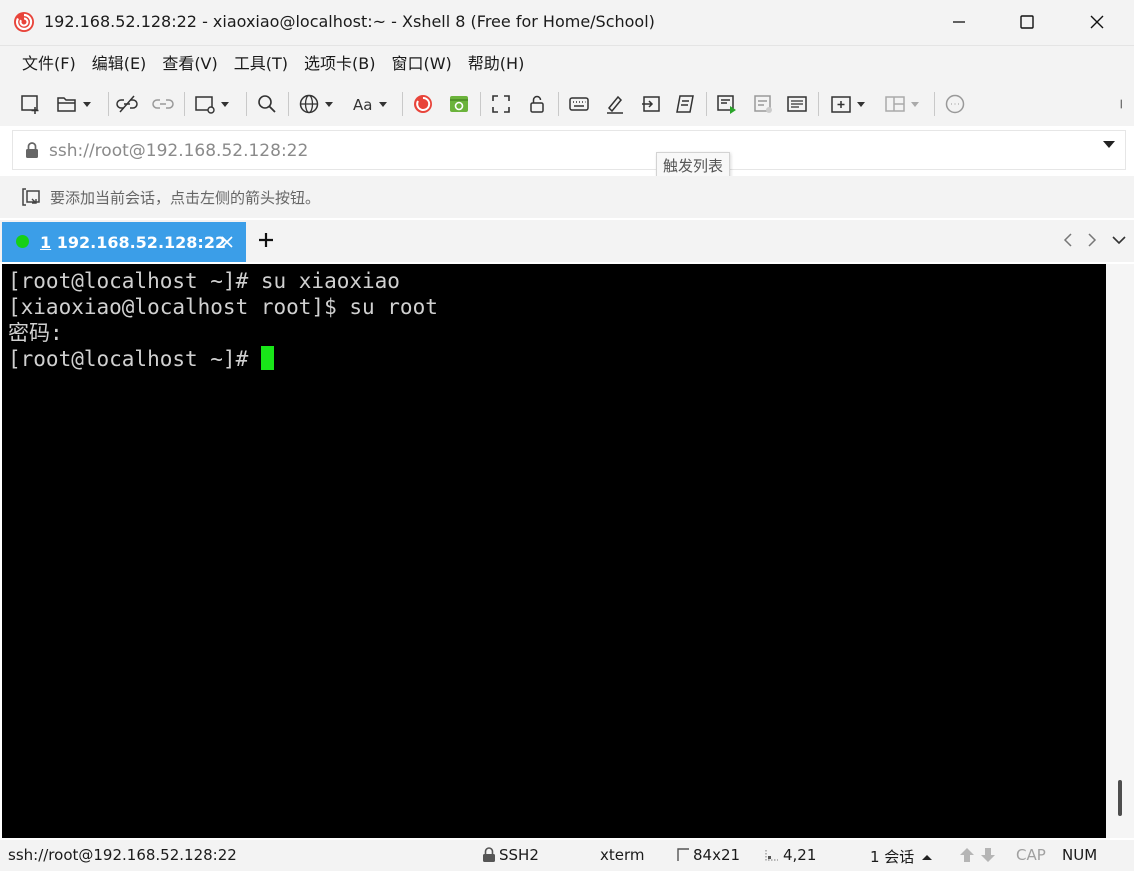 Image resolution: width=1134 pixels, height=871 pixels. Describe the element at coordinates (339, 64) in the screenshot. I see `menu-tab: 选项卡(B)` at that location.